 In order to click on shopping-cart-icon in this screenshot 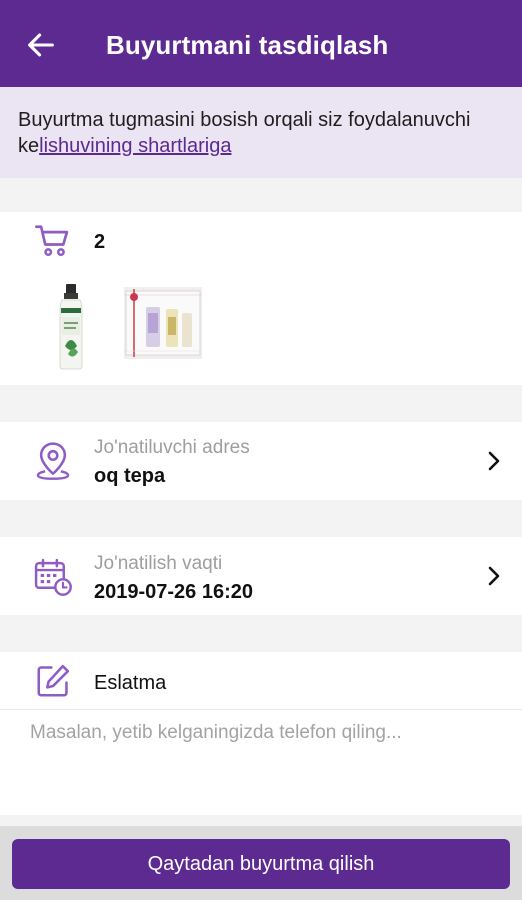, I will do `click(52, 241)`.